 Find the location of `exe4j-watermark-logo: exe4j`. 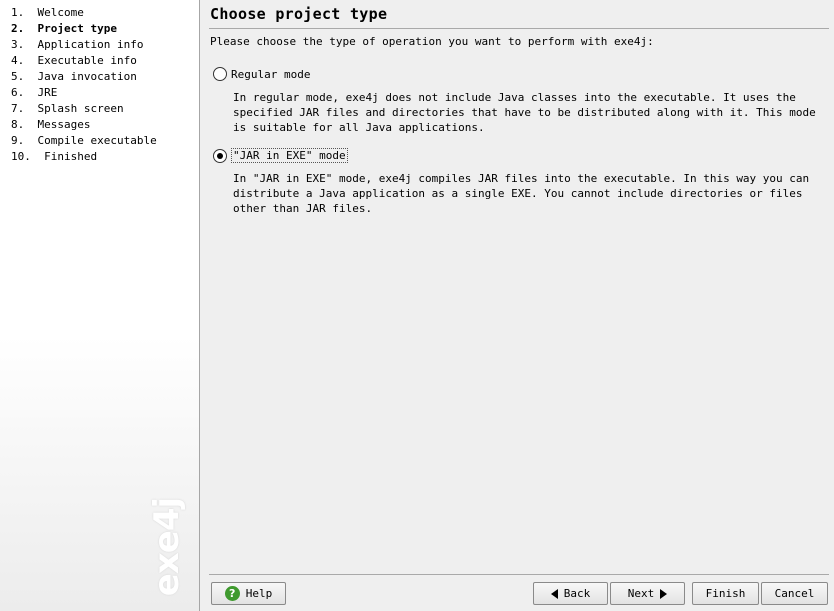

exe4j-watermark-logo: exe4j is located at coordinates (167, 547).